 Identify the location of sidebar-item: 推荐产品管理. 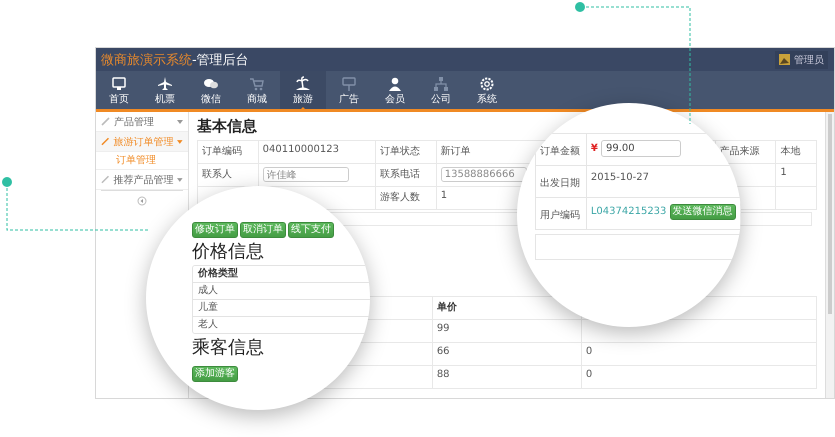
(142, 180).